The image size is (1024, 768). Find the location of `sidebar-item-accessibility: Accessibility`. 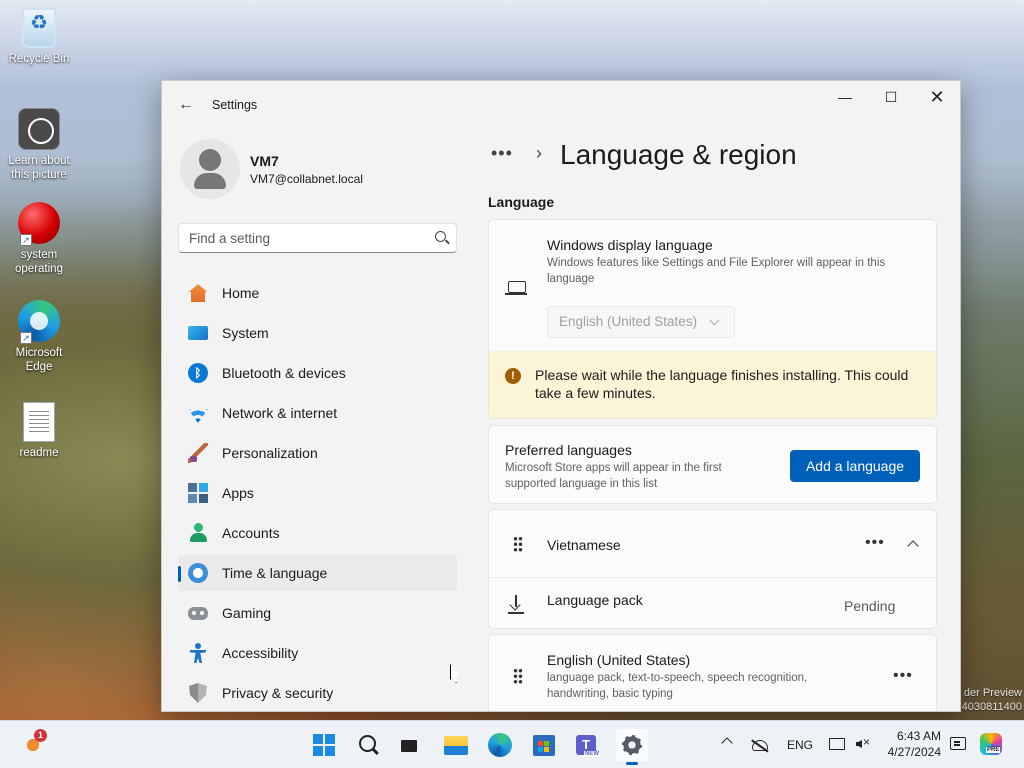

sidebar-item-accessibility: Accessibility is located at coordinates (317, 653).